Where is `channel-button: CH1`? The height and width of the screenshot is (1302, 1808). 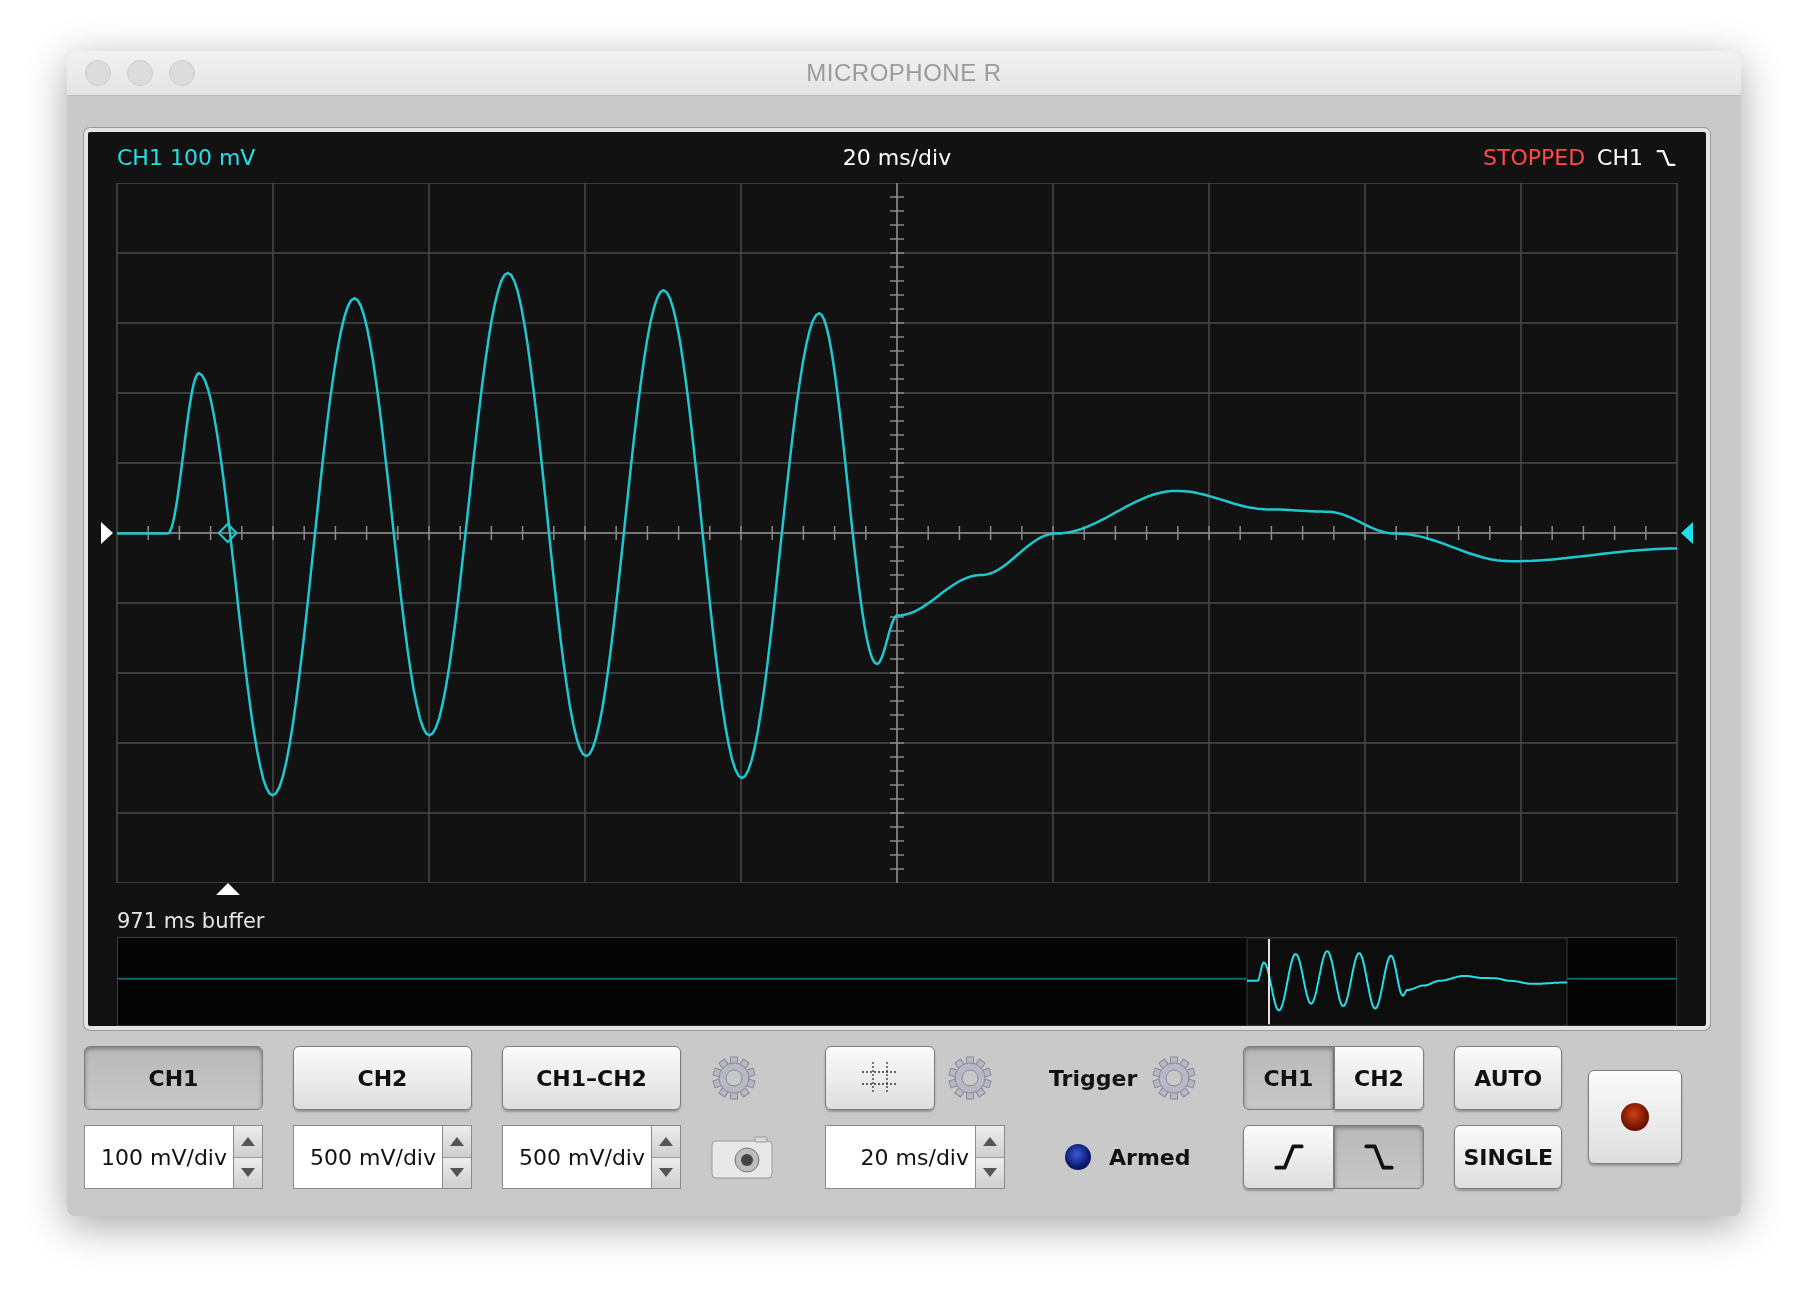
channel-button: CH1 is located at coordinates (173, 1078).